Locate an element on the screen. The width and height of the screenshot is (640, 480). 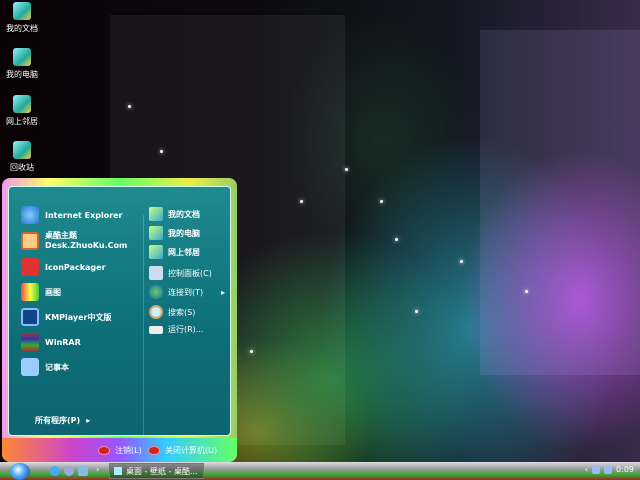
menu-item-notepad: 记事本 is located at coordinates (45, 367).